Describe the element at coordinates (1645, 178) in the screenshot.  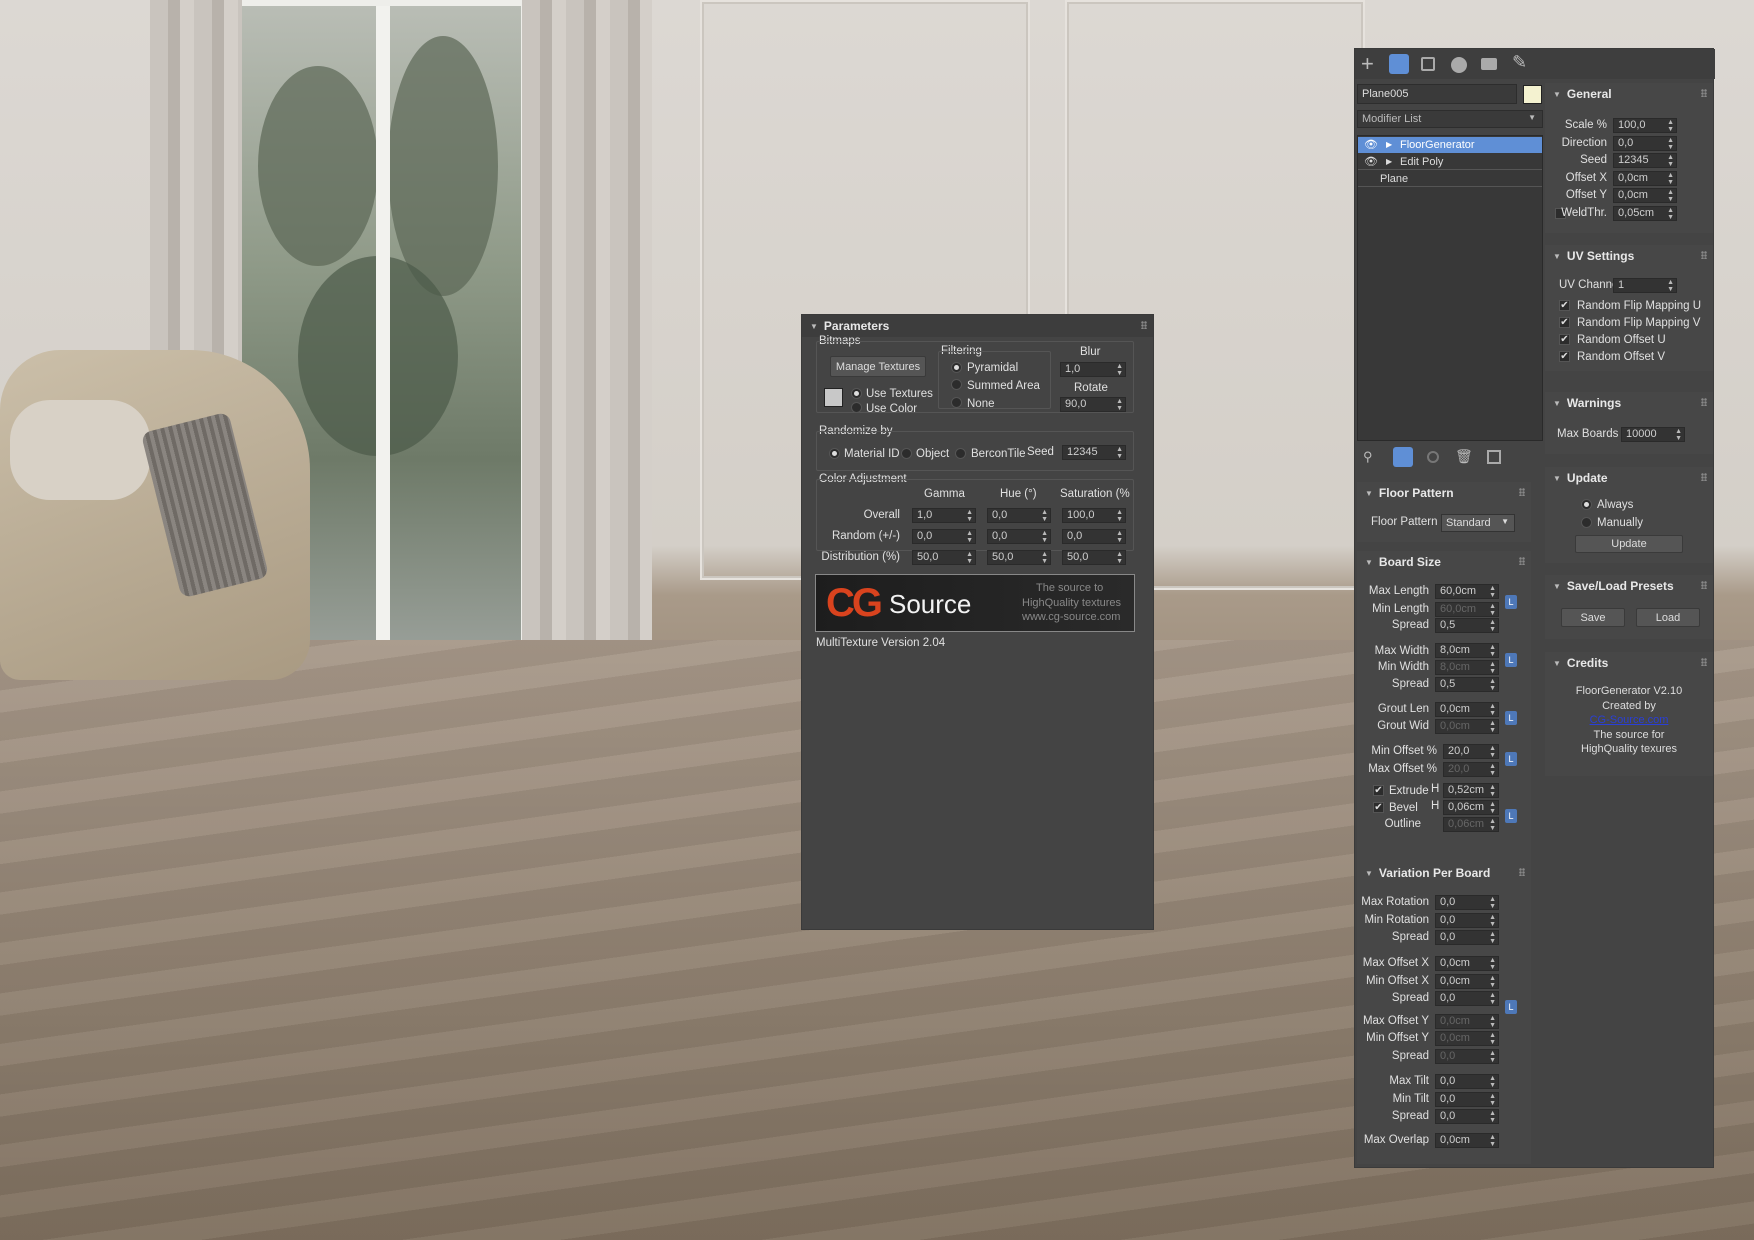
I see `offset-x-spinner: 0,0cm ▲ ▼` at that location.